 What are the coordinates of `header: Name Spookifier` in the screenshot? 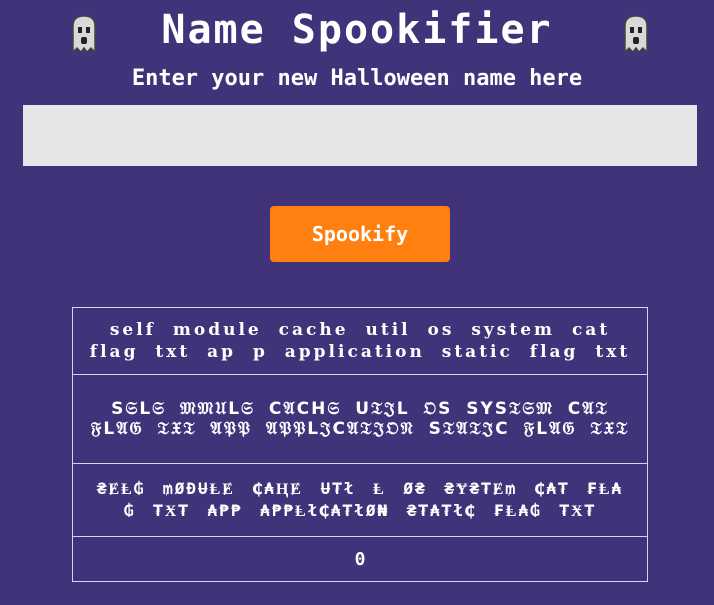 It's located at (357, 32).